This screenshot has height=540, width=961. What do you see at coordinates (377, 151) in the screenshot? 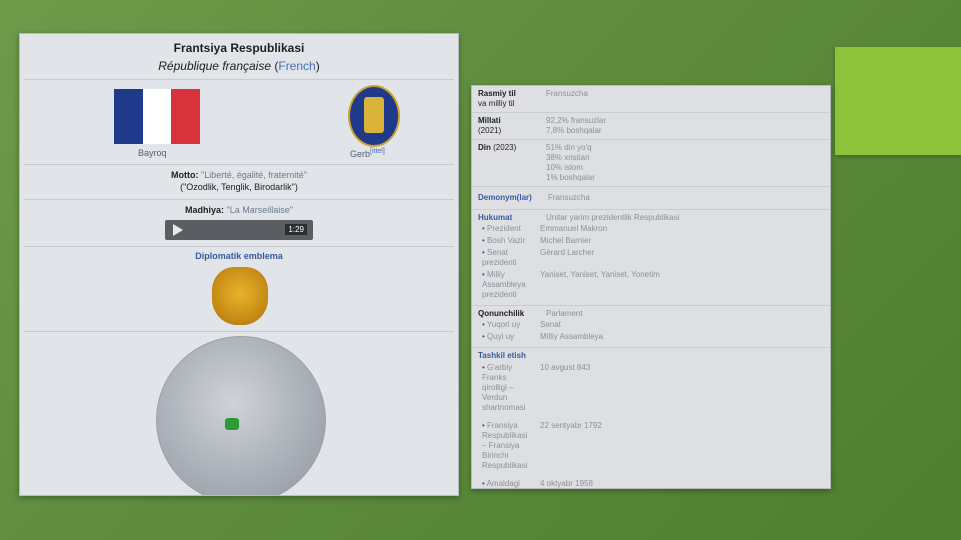
I see `coat-caption-note: [ittel]` at bounding box center [377, 151].